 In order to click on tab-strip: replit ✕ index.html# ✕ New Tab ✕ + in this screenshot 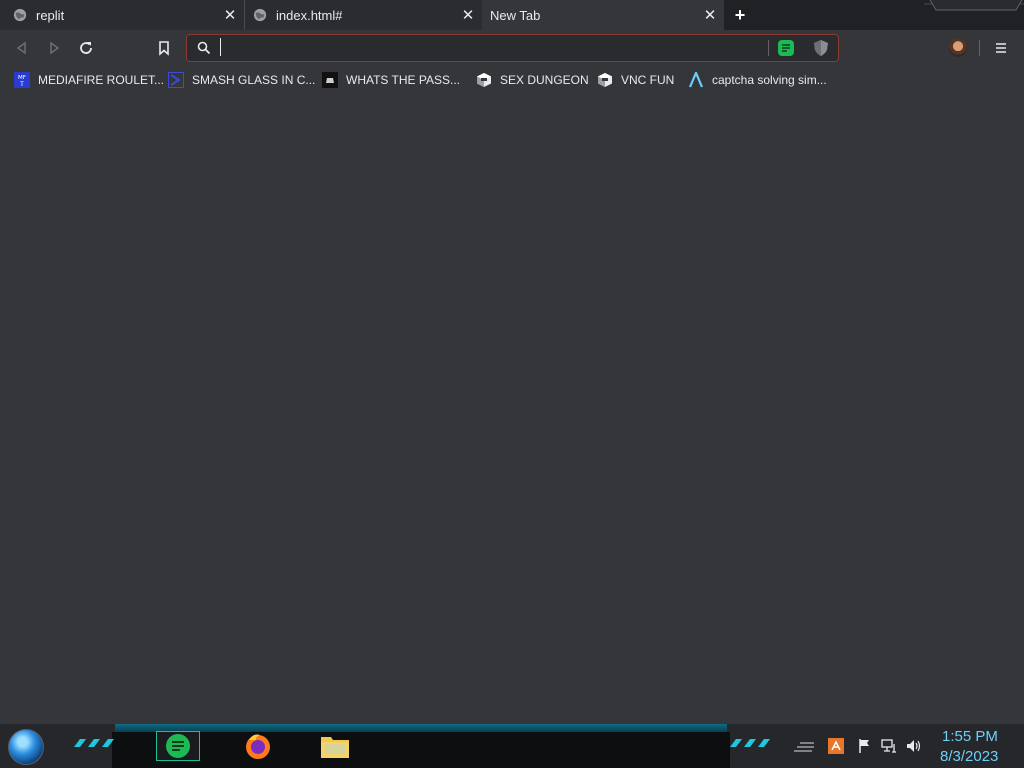, I will do `click(512, 15)`.